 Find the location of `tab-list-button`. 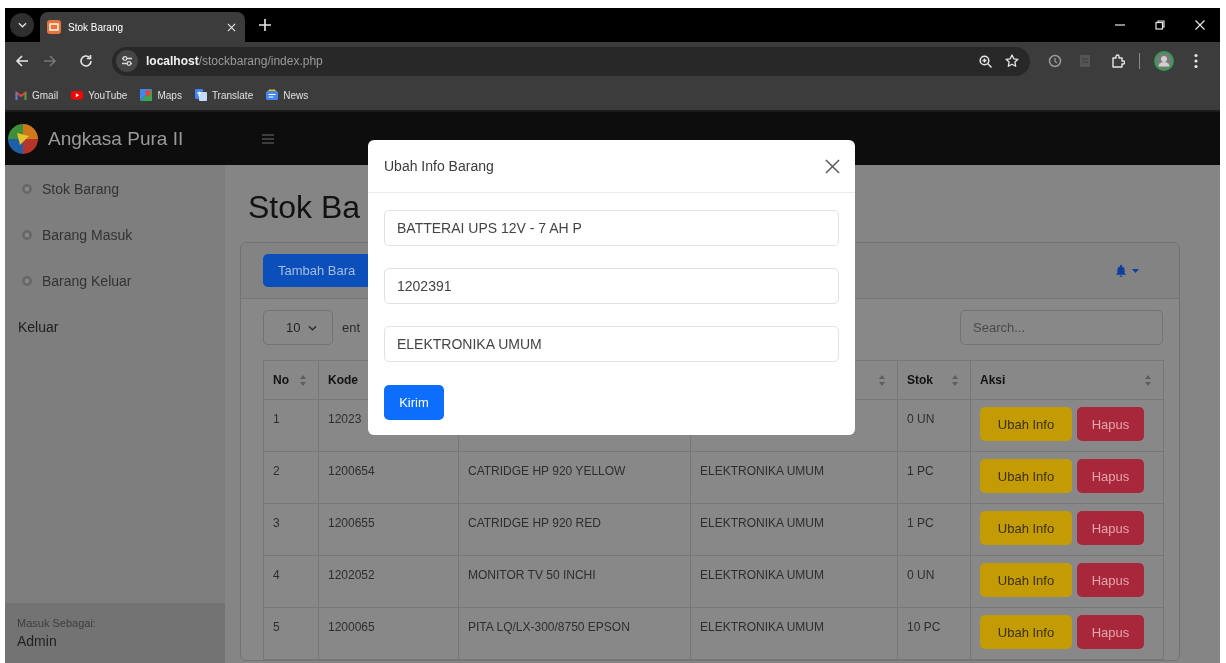

tab-list-button is located at coordinates (22, 25).